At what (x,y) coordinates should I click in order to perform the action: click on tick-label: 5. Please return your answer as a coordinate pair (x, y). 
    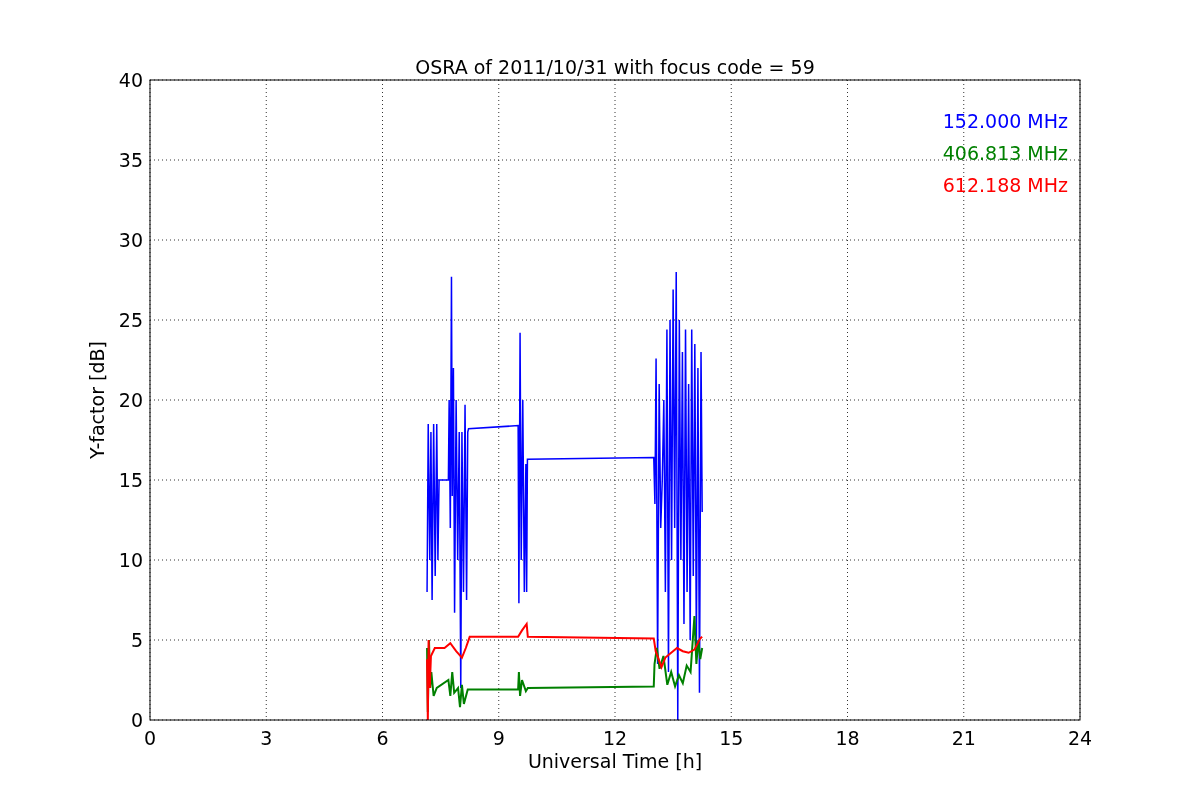
    Looking at the image, I should click on (136, 640).